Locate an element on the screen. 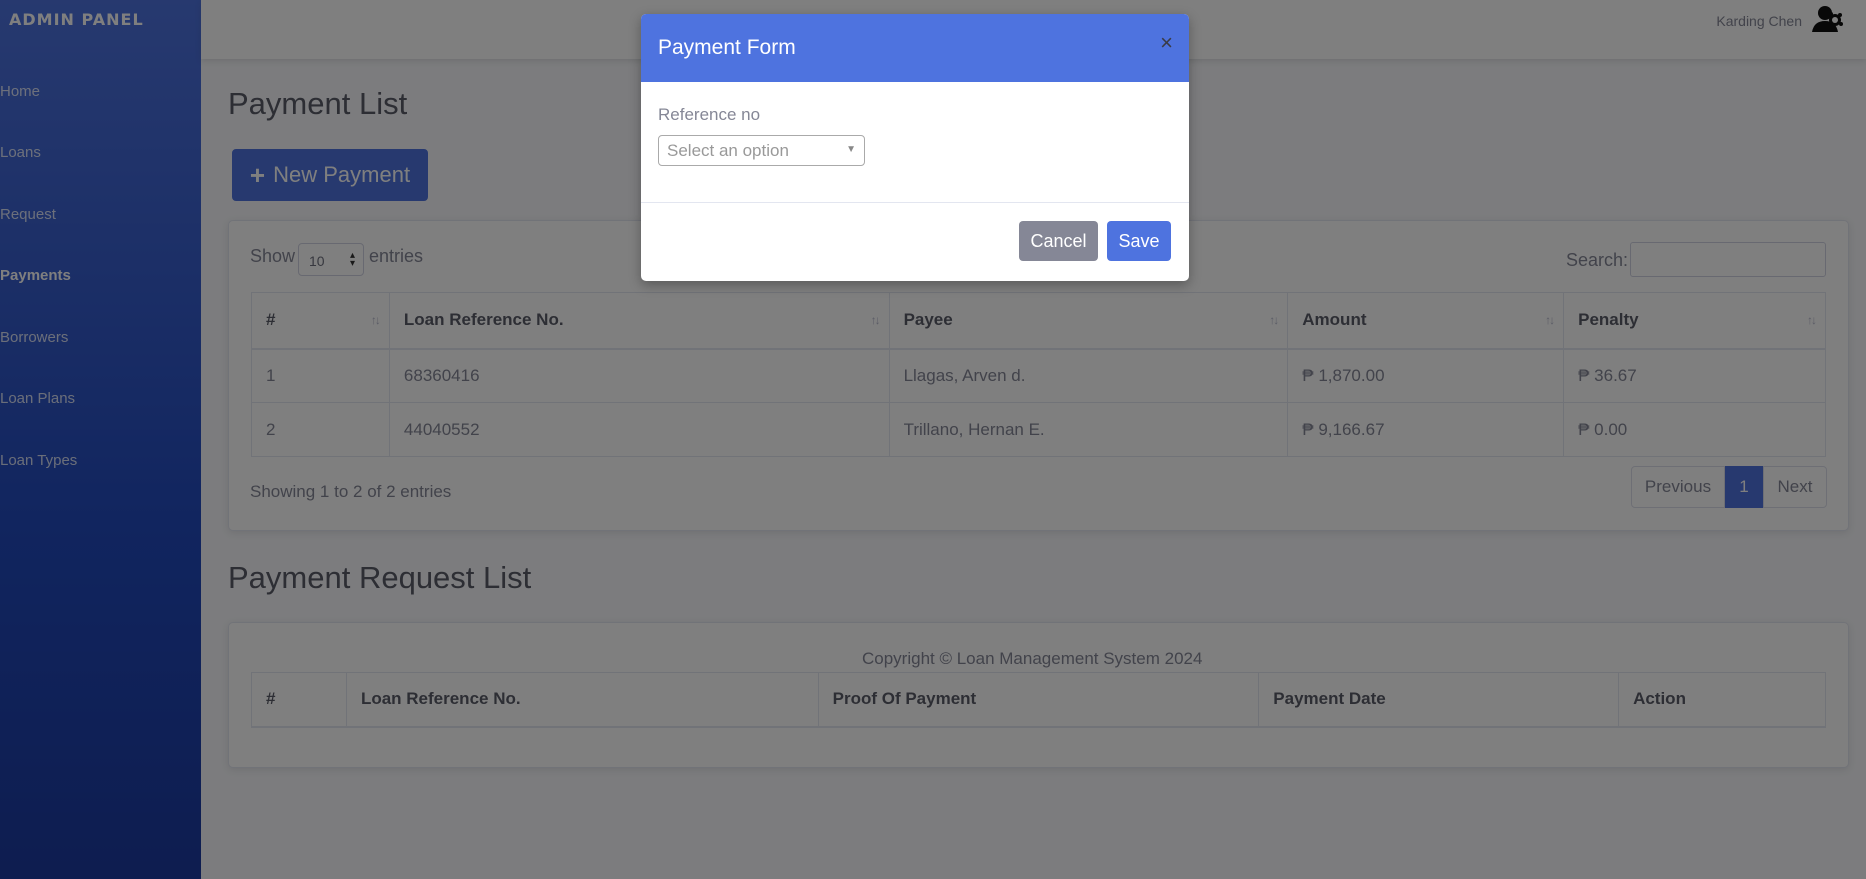 This screenshot has height=879, width=1866. modal-divider is located at coordinates (915, 202).